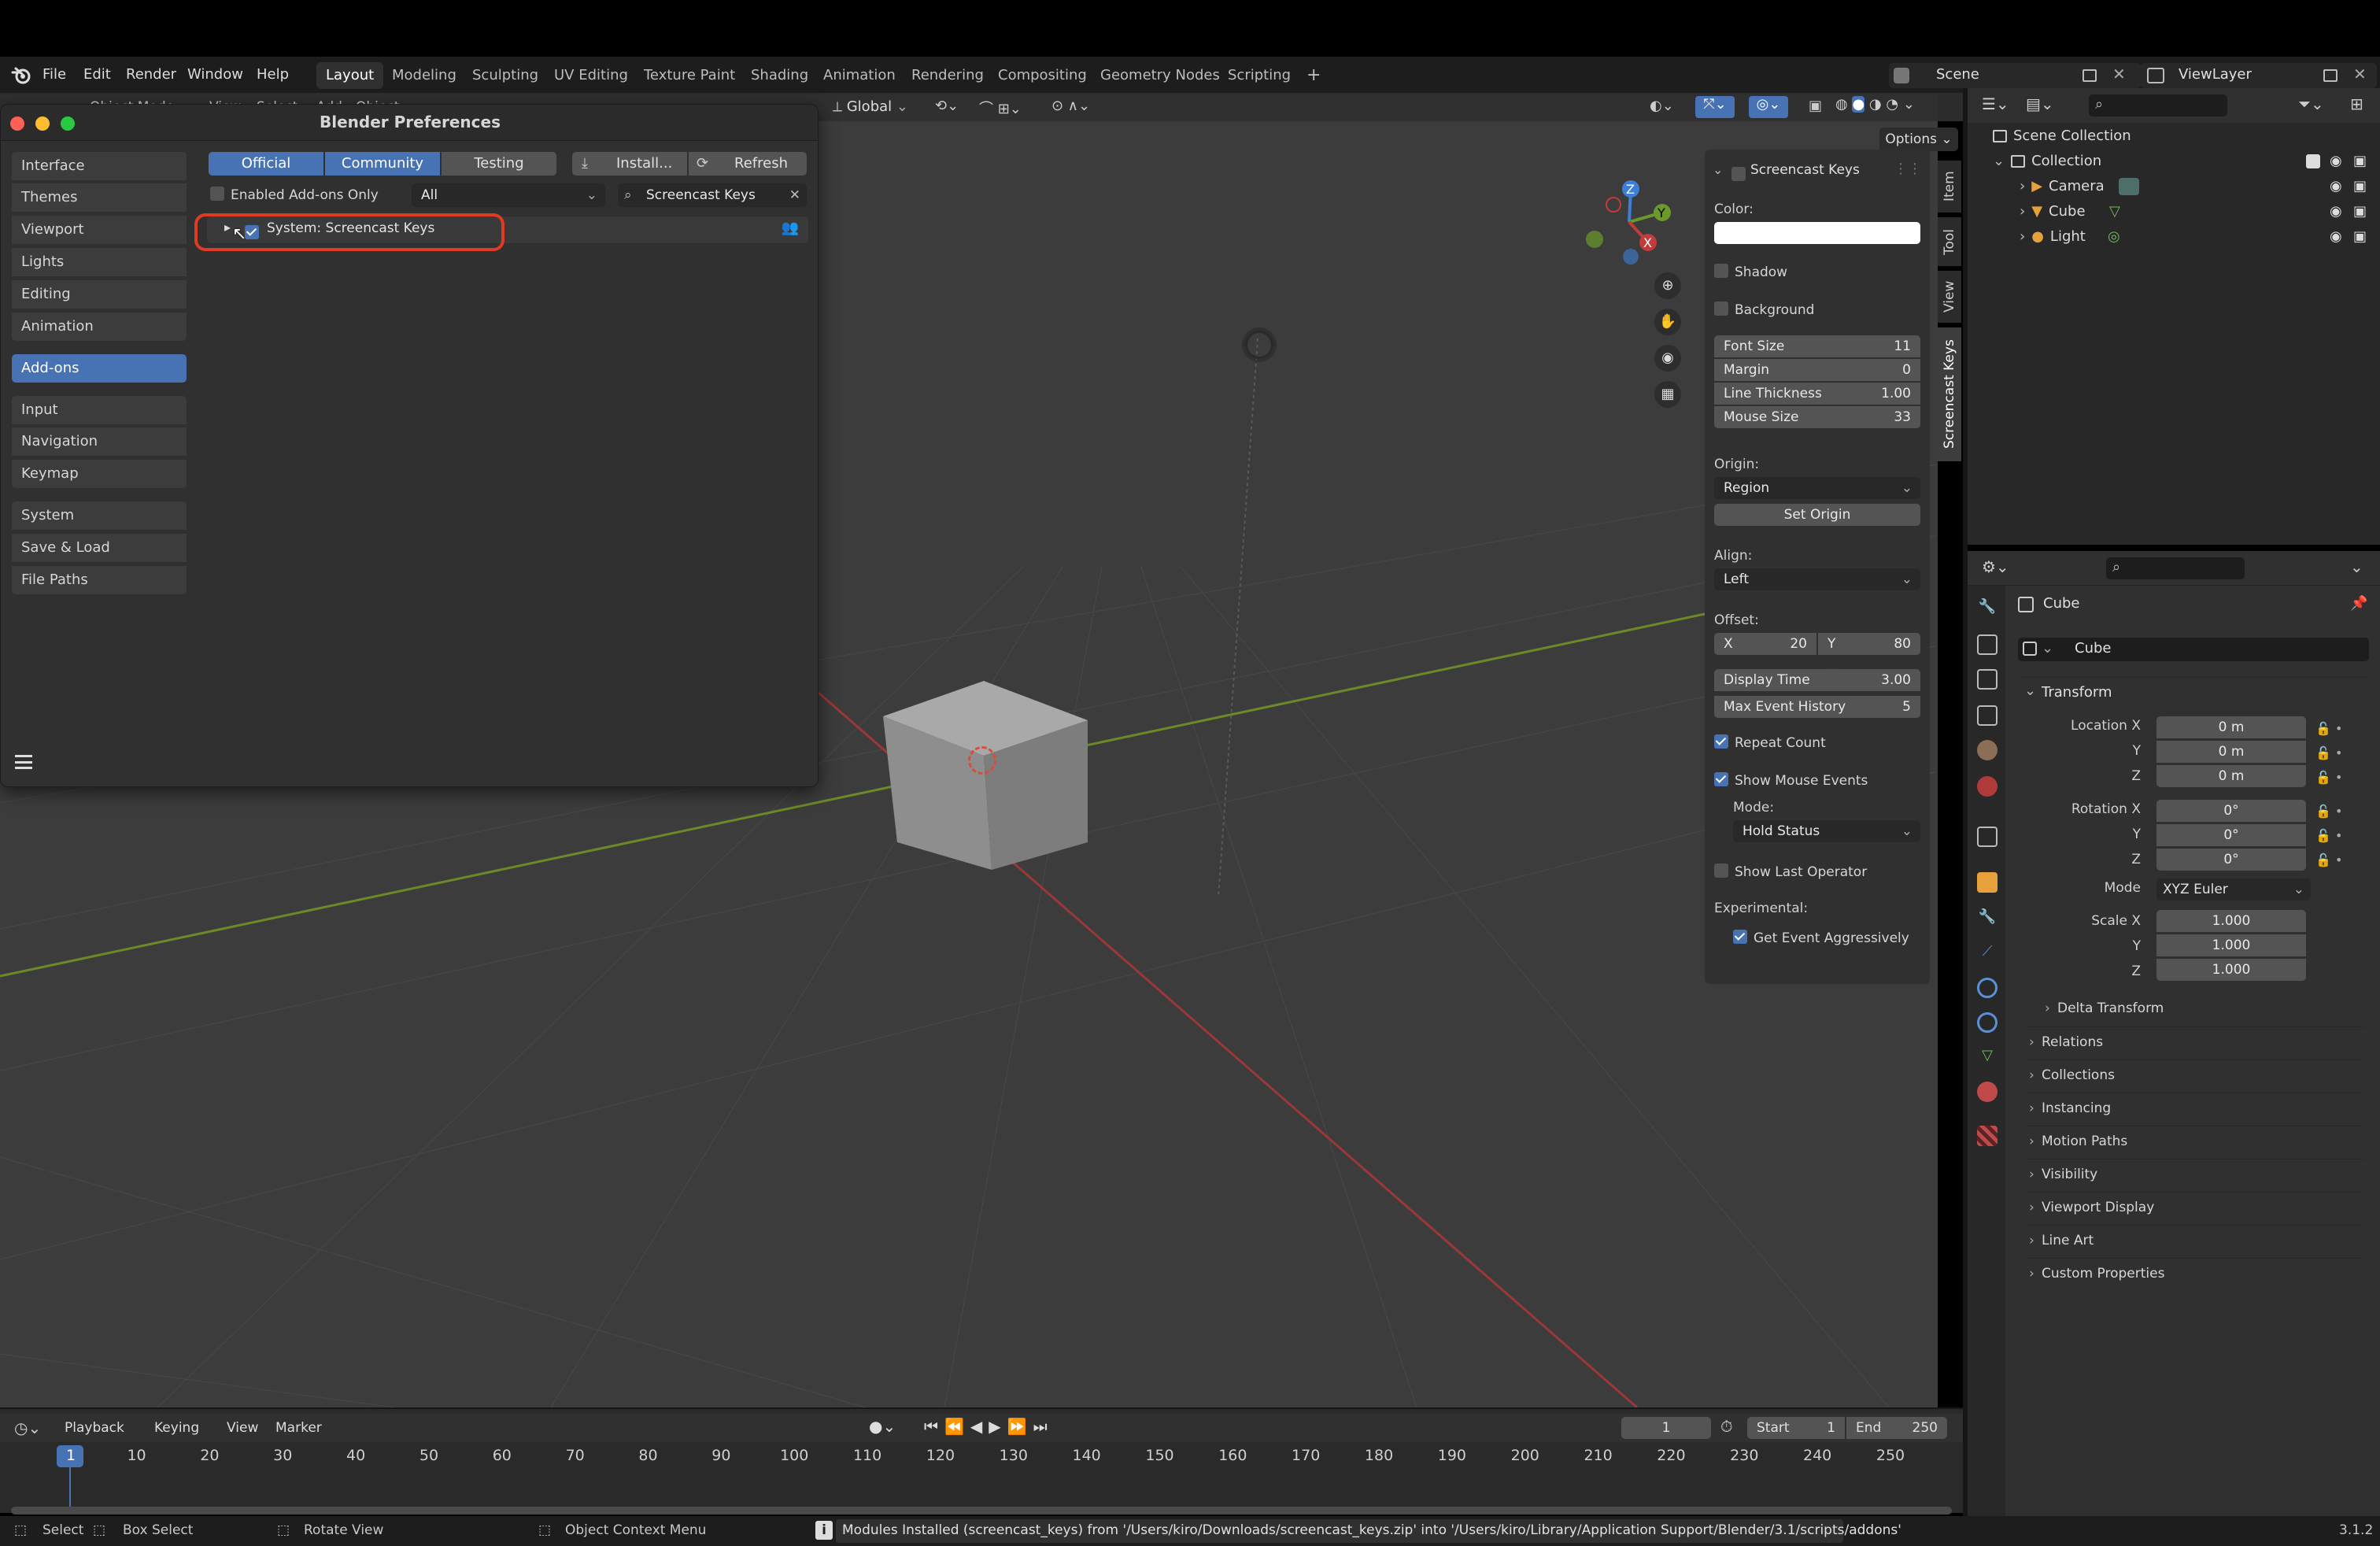  I want to click on section-collections: Collections, so click(2195, 1075).